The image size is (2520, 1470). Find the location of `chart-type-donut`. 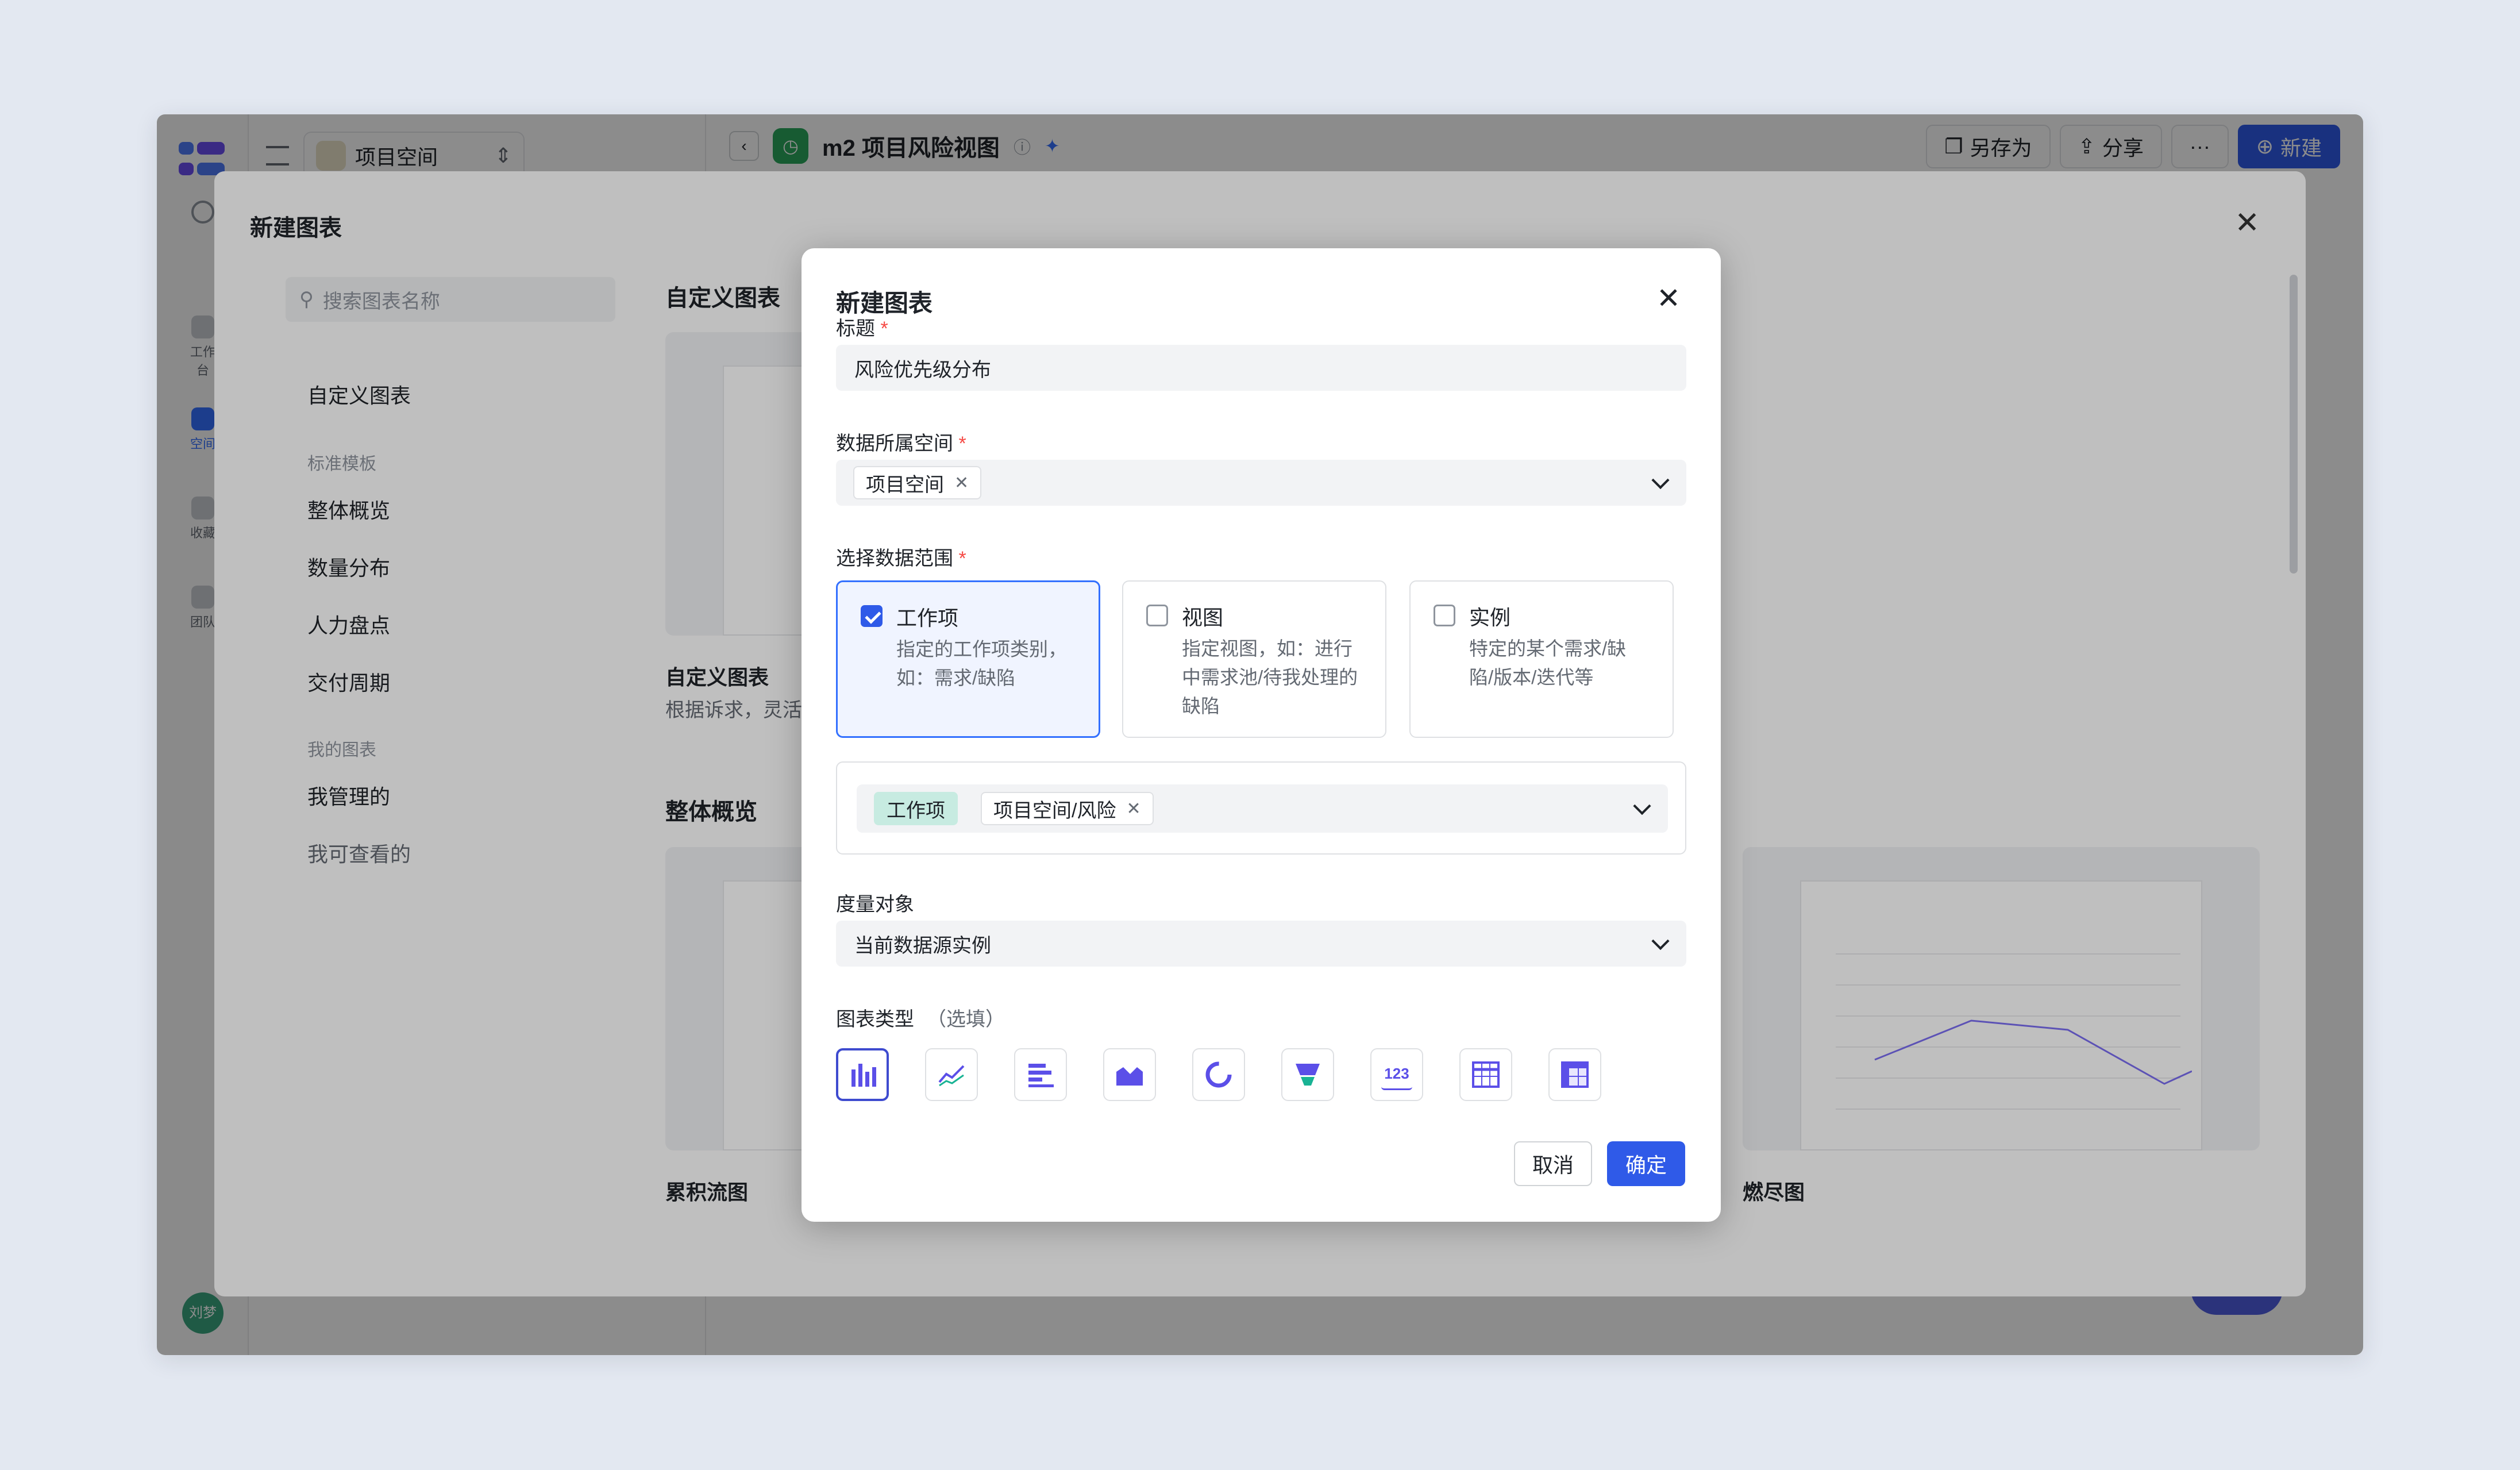

chart-type-donut is located at coordinates (1219, 1074).